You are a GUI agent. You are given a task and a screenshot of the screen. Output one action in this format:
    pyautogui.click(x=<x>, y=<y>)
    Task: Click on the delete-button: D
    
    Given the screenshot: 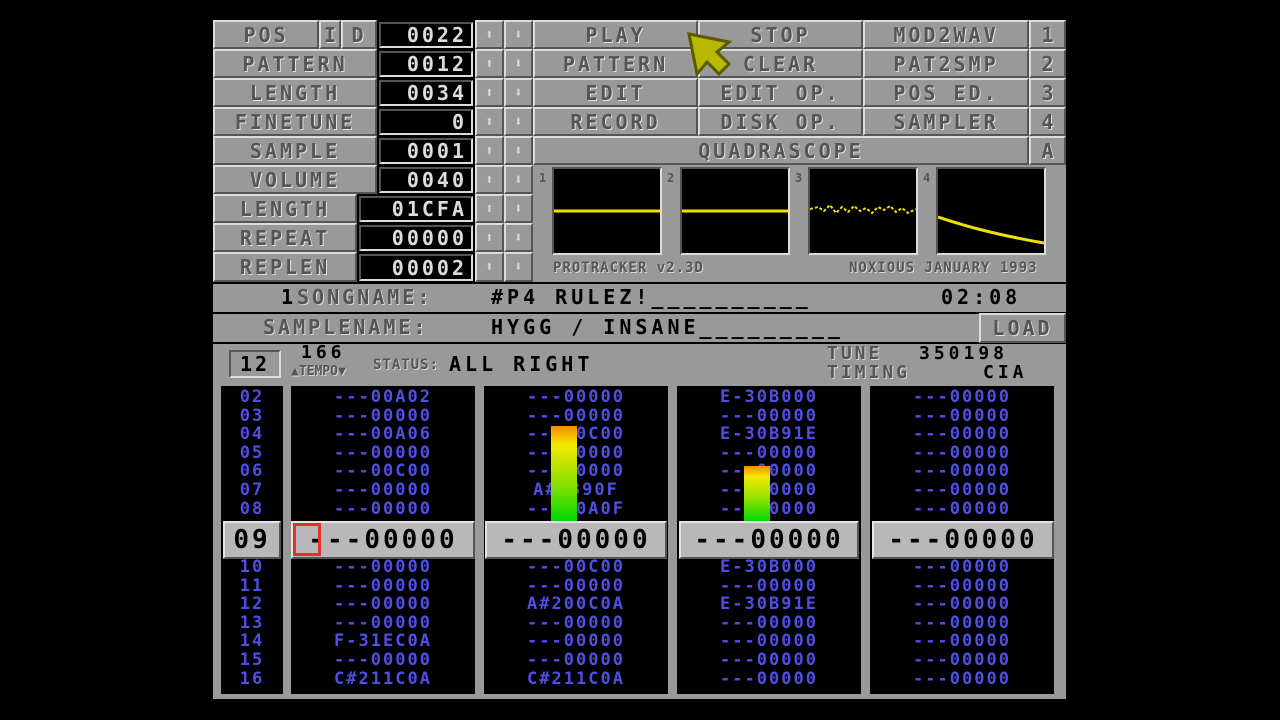 What is the action you would take?
    pyautogui.click(x=359, y=34)
    